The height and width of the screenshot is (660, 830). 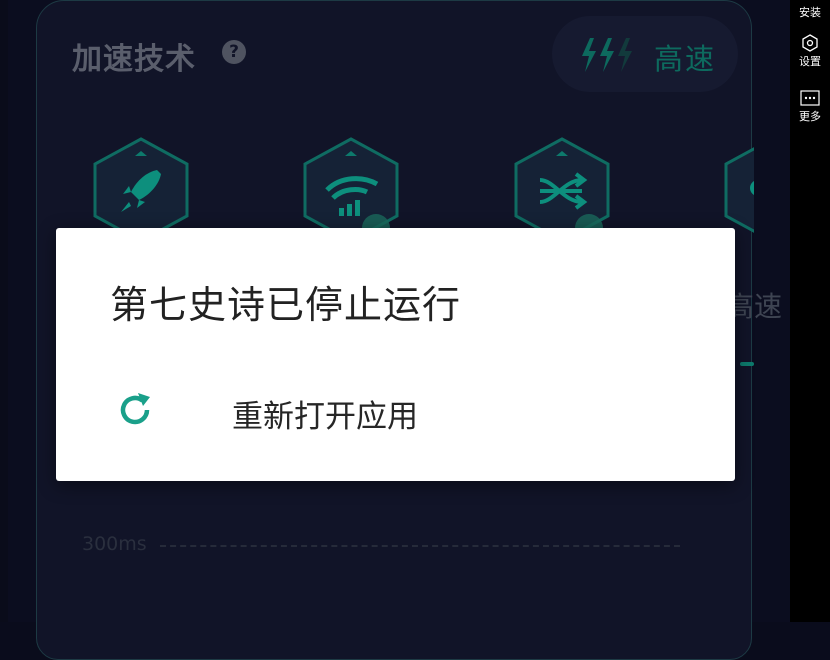 I want to click on emulator-side-panel: 安装 设置 更多, so click(x=810, y=311).